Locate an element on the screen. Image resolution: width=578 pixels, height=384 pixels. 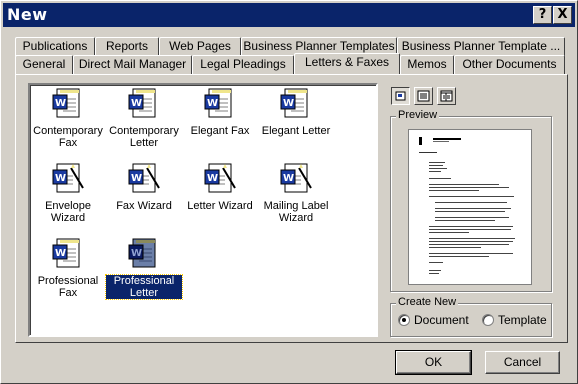
details-view-button is located at coordinates (446, 96).